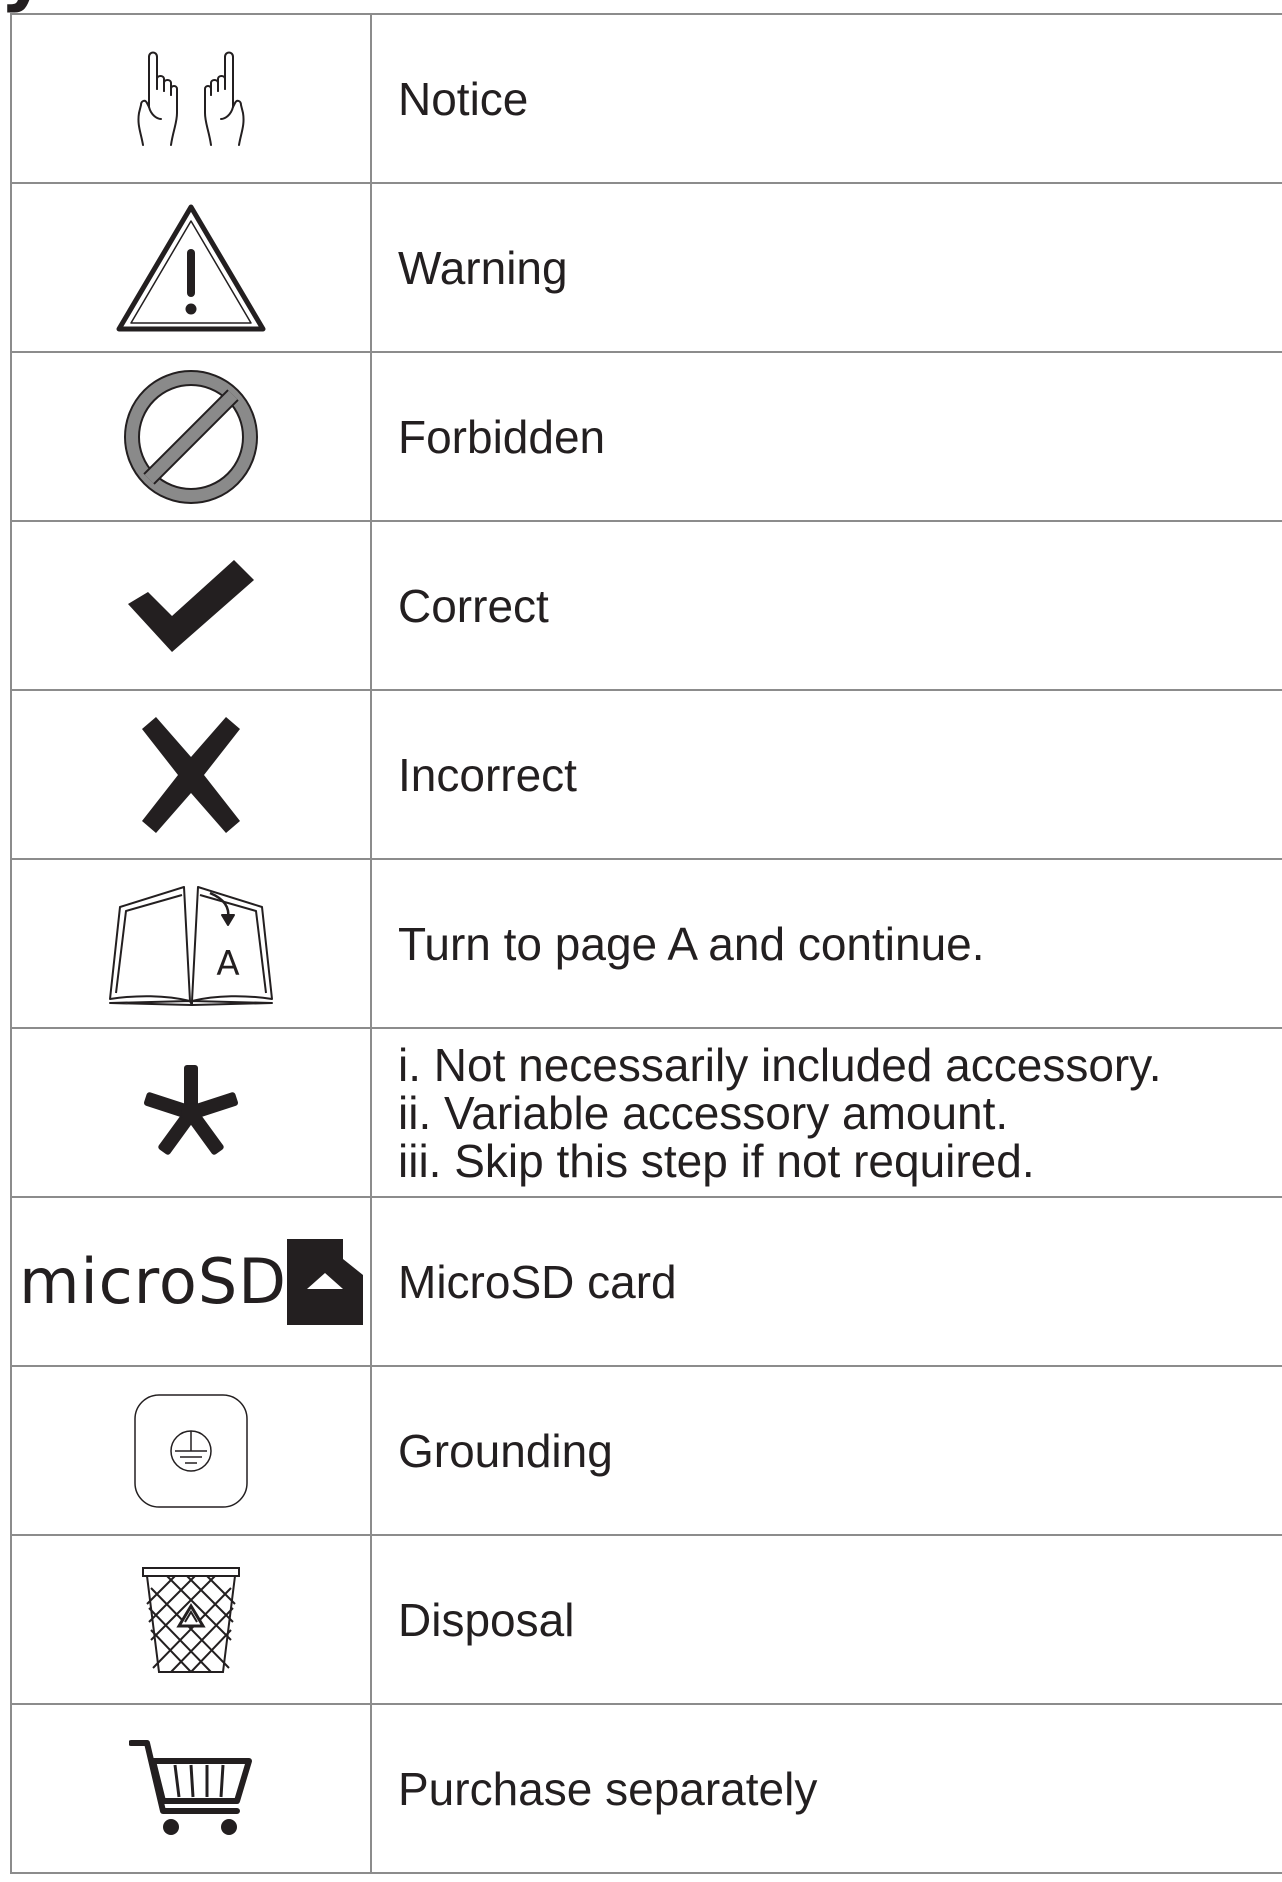  I want to click on description-text: Notice, so click(463, 98).